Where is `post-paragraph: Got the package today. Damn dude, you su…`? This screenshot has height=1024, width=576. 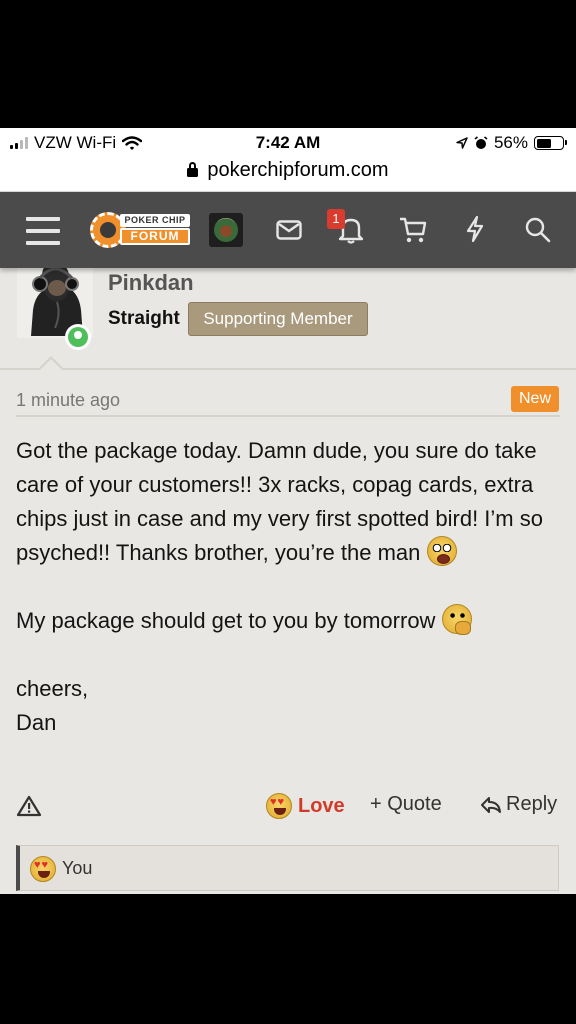 post-paragraph: Got the package today. Damn dude, you su… is located at coordinates (288, 502).